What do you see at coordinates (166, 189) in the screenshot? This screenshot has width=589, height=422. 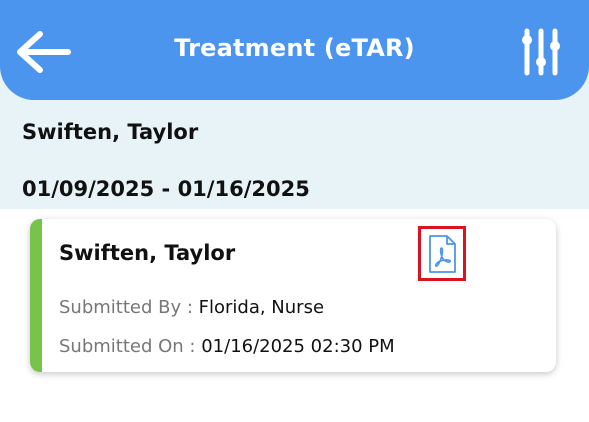 I see `date-range: 01/09/2025 - 01/16/2025` at bounding box center [166, 189].